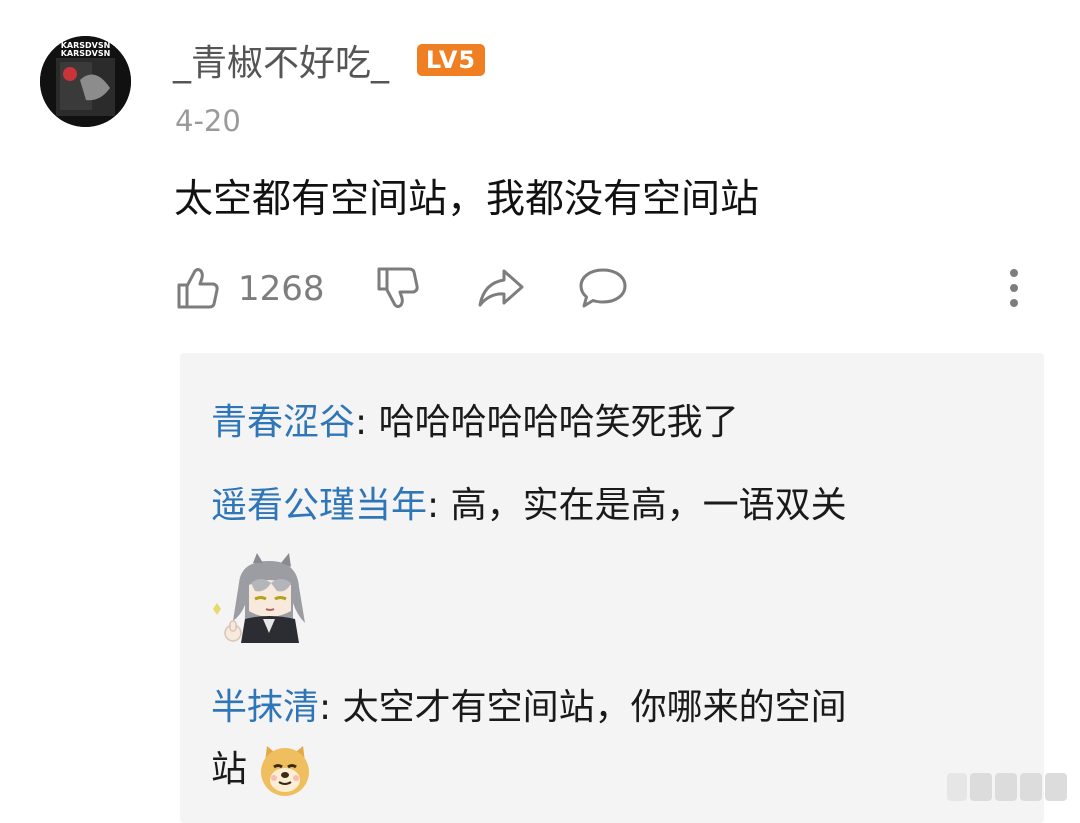 The width and height of the screenshot is (1080, 823). I want to click on reply-text-continued: 站, so click(229, 769).